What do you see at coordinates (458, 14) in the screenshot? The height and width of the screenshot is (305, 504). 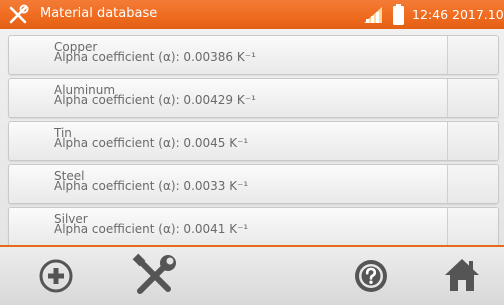 I see `datetime: 12:46 2017.10.26` at bounding box center [458, 14].